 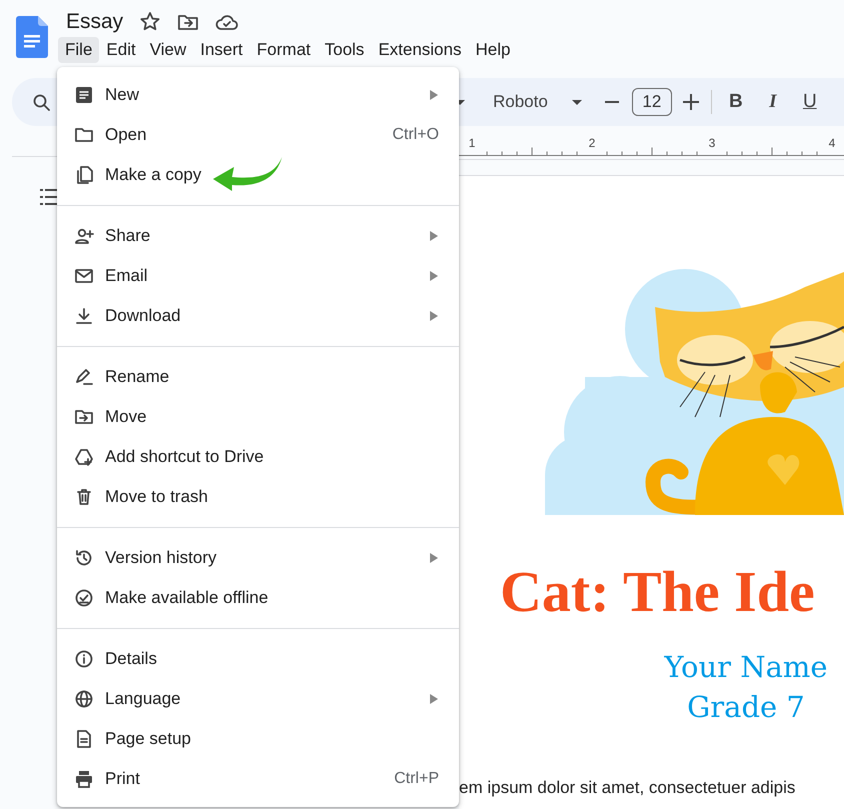 What do you see at coordinates (592, 143) in the screenshot?
I see `ruler-number: 2` at bounding box center [592, 143].